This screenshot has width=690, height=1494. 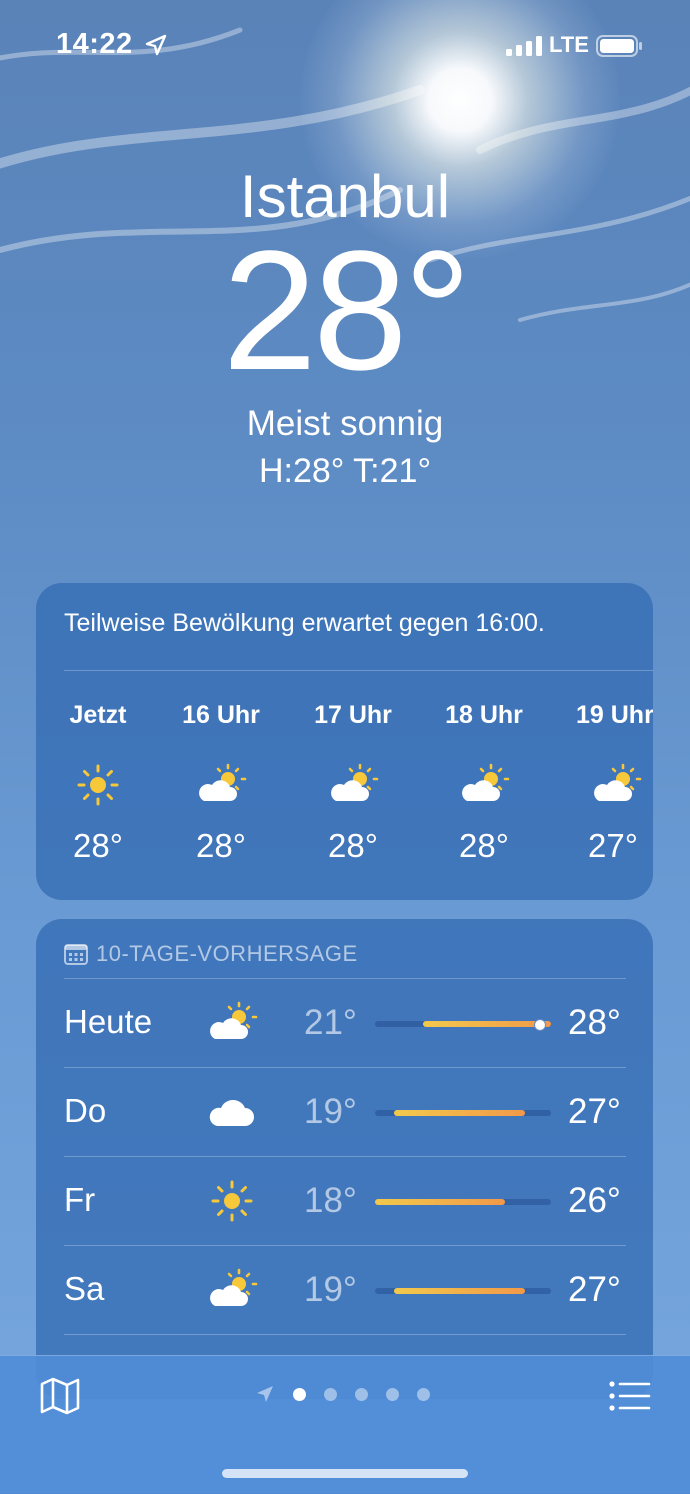 What do you see at coordinates (330, 1200) in the screenshot?
I see `day-low: 18°` at bounding box center [330, 1200].